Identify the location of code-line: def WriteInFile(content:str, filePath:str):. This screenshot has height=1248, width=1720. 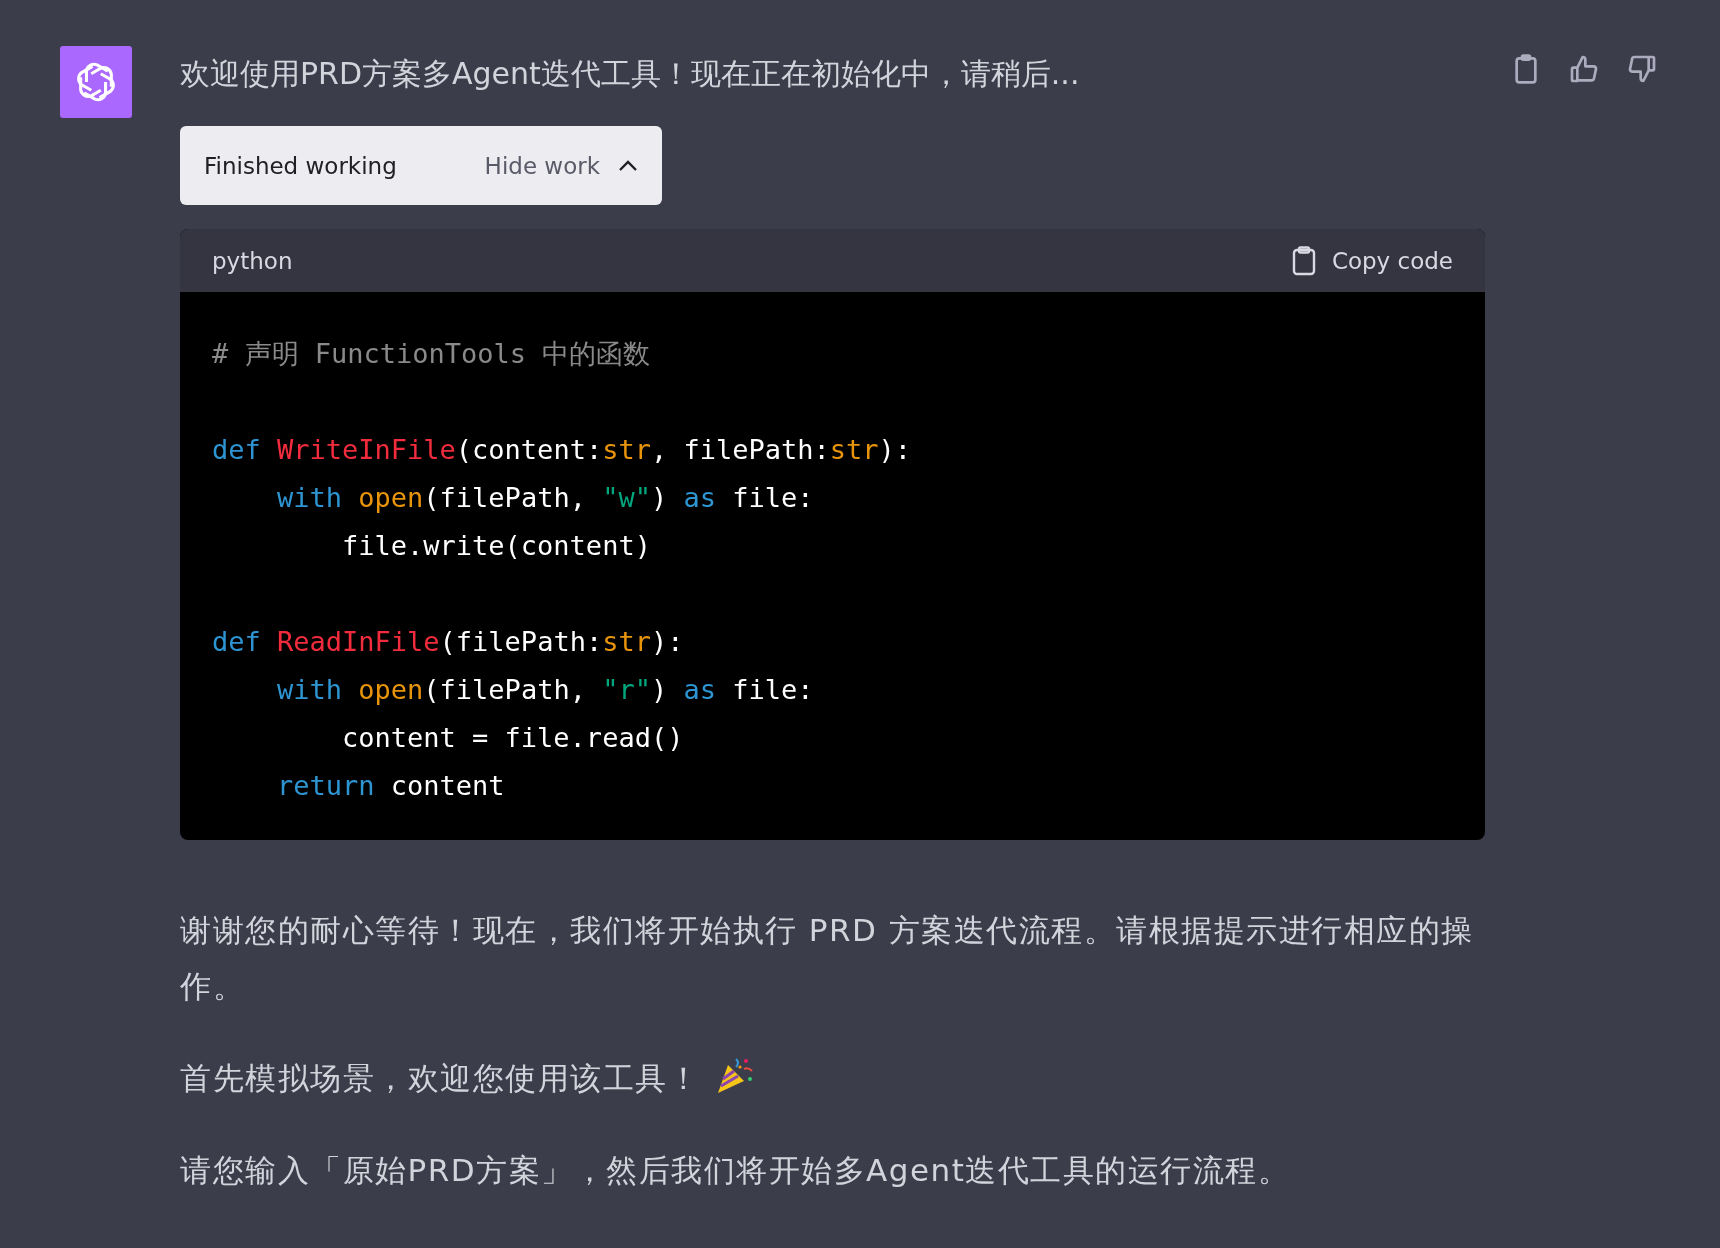
(562, 450).